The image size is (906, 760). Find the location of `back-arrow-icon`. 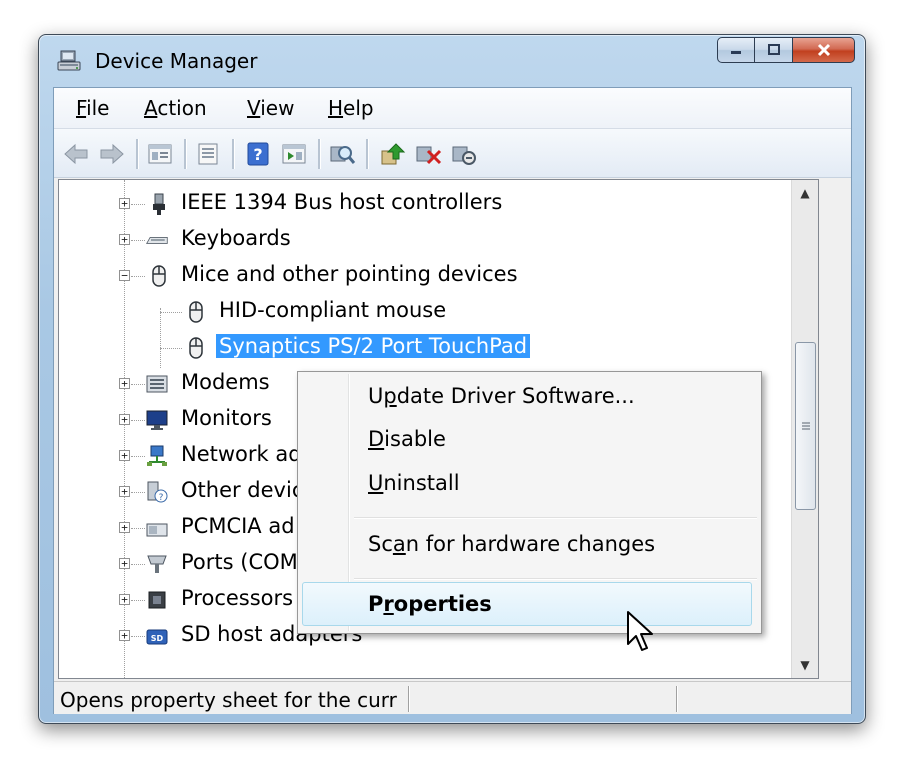

back-arrow-icon is located at coordinates (76, 154).